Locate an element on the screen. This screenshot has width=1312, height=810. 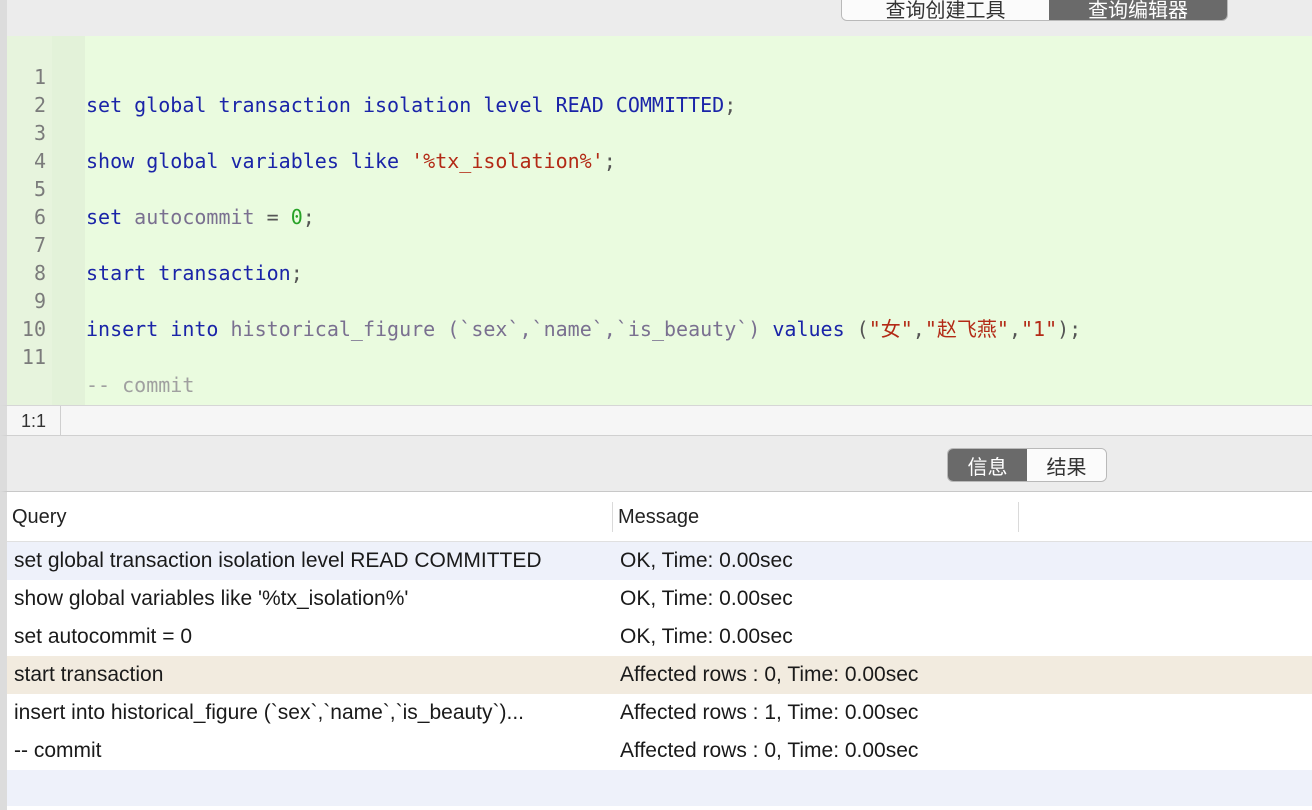
code-line: 8 is located at coordinates (657, 258).